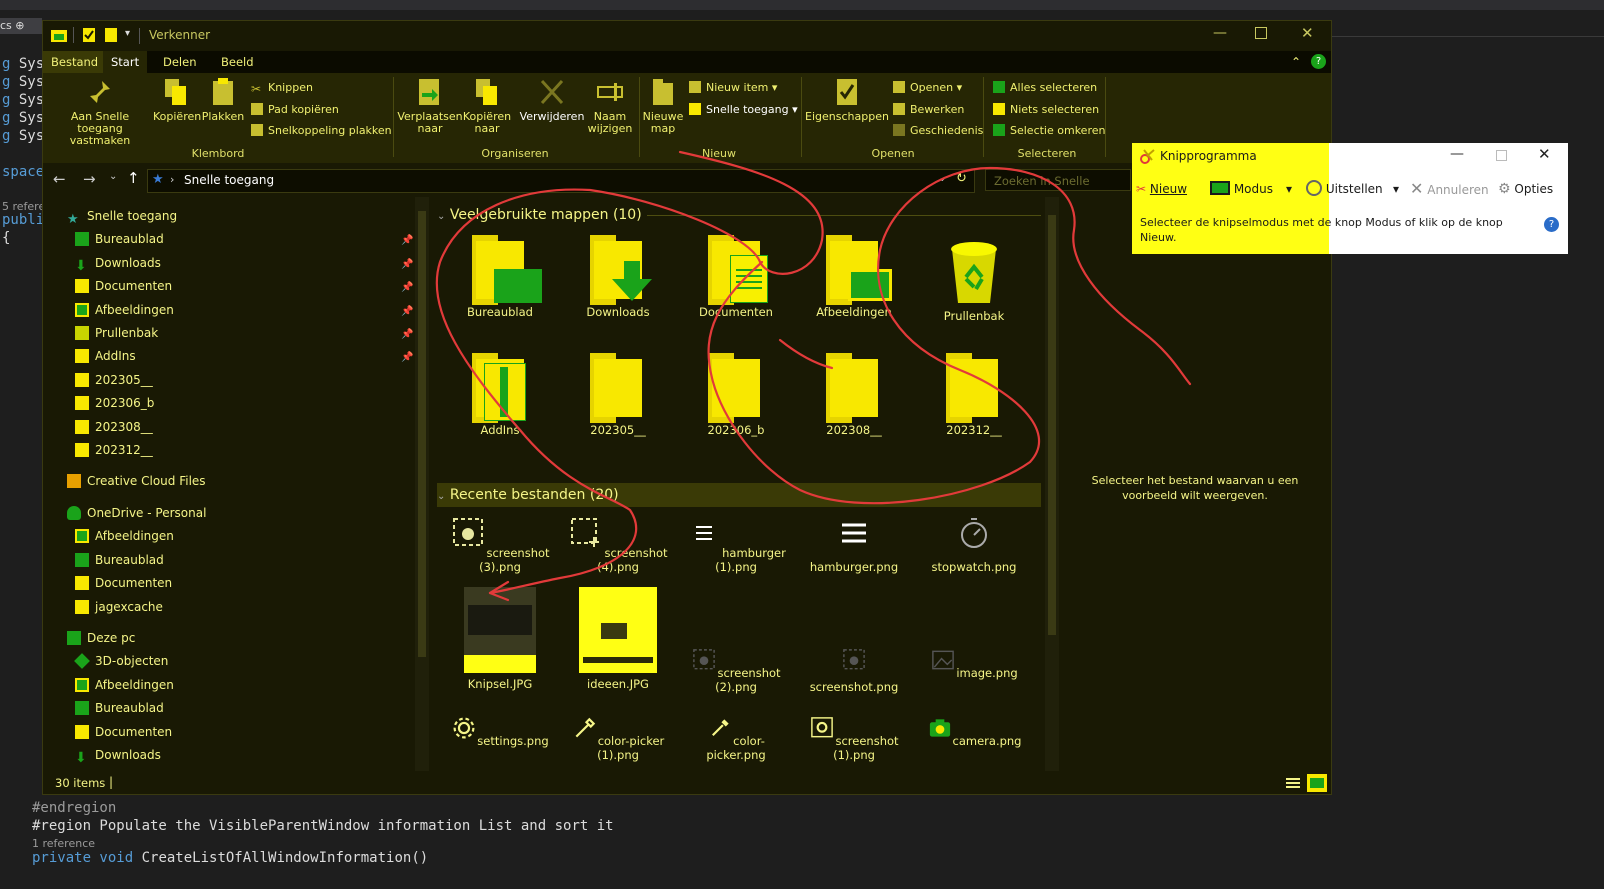  What do you see at coordinates (1449, 189) in the screenshot?
I see `snip-cancel-button: ✕ Annuleren` at bounding box center [1449, 189].